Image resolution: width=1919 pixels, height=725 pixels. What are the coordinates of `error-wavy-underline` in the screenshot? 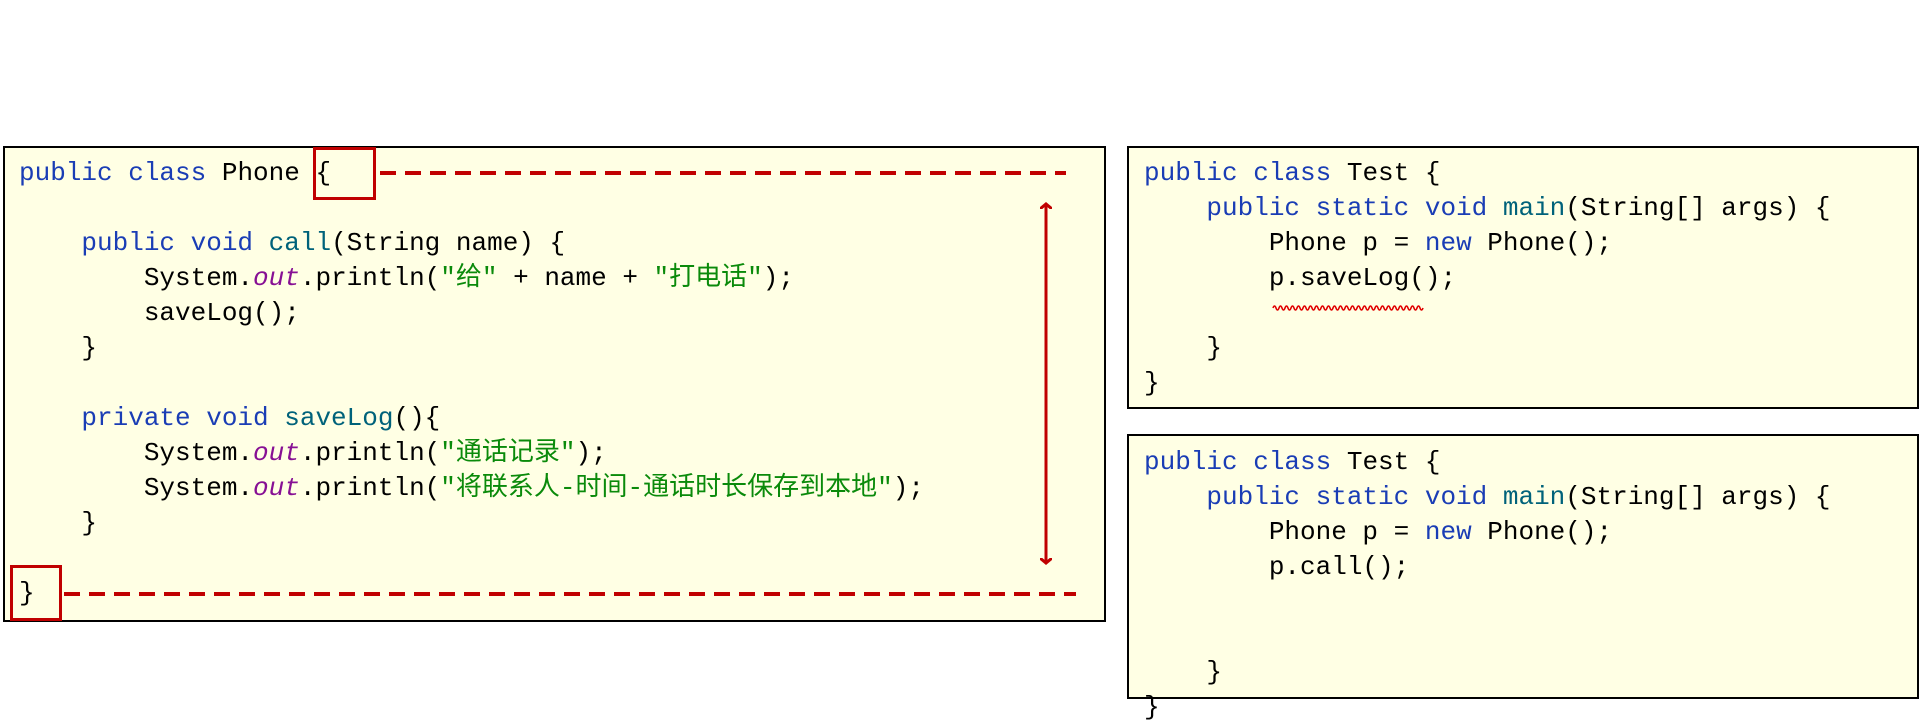 It's located at (1348, 308).